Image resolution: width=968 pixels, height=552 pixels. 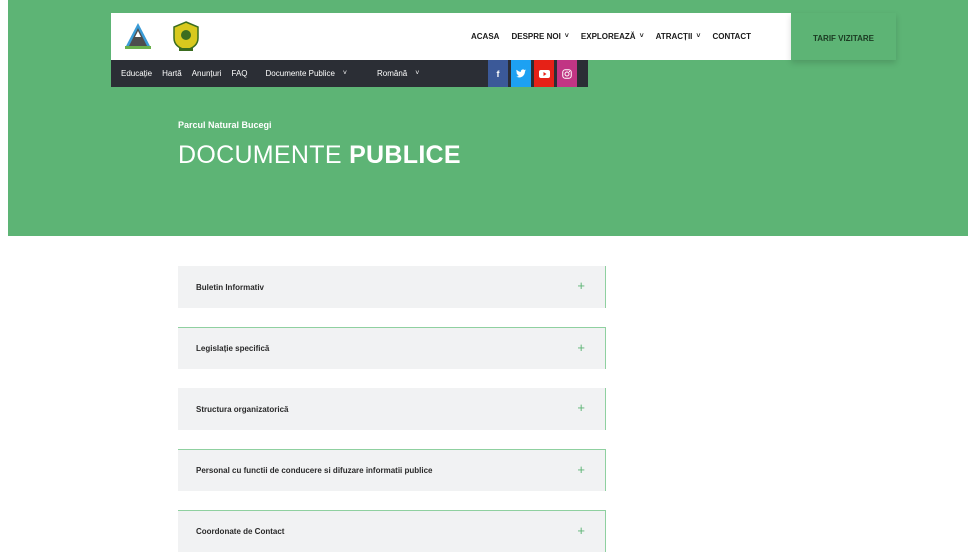 I want to click on nav-item-atractii: ATRACȚII ˅, so click(x=678, y=36).